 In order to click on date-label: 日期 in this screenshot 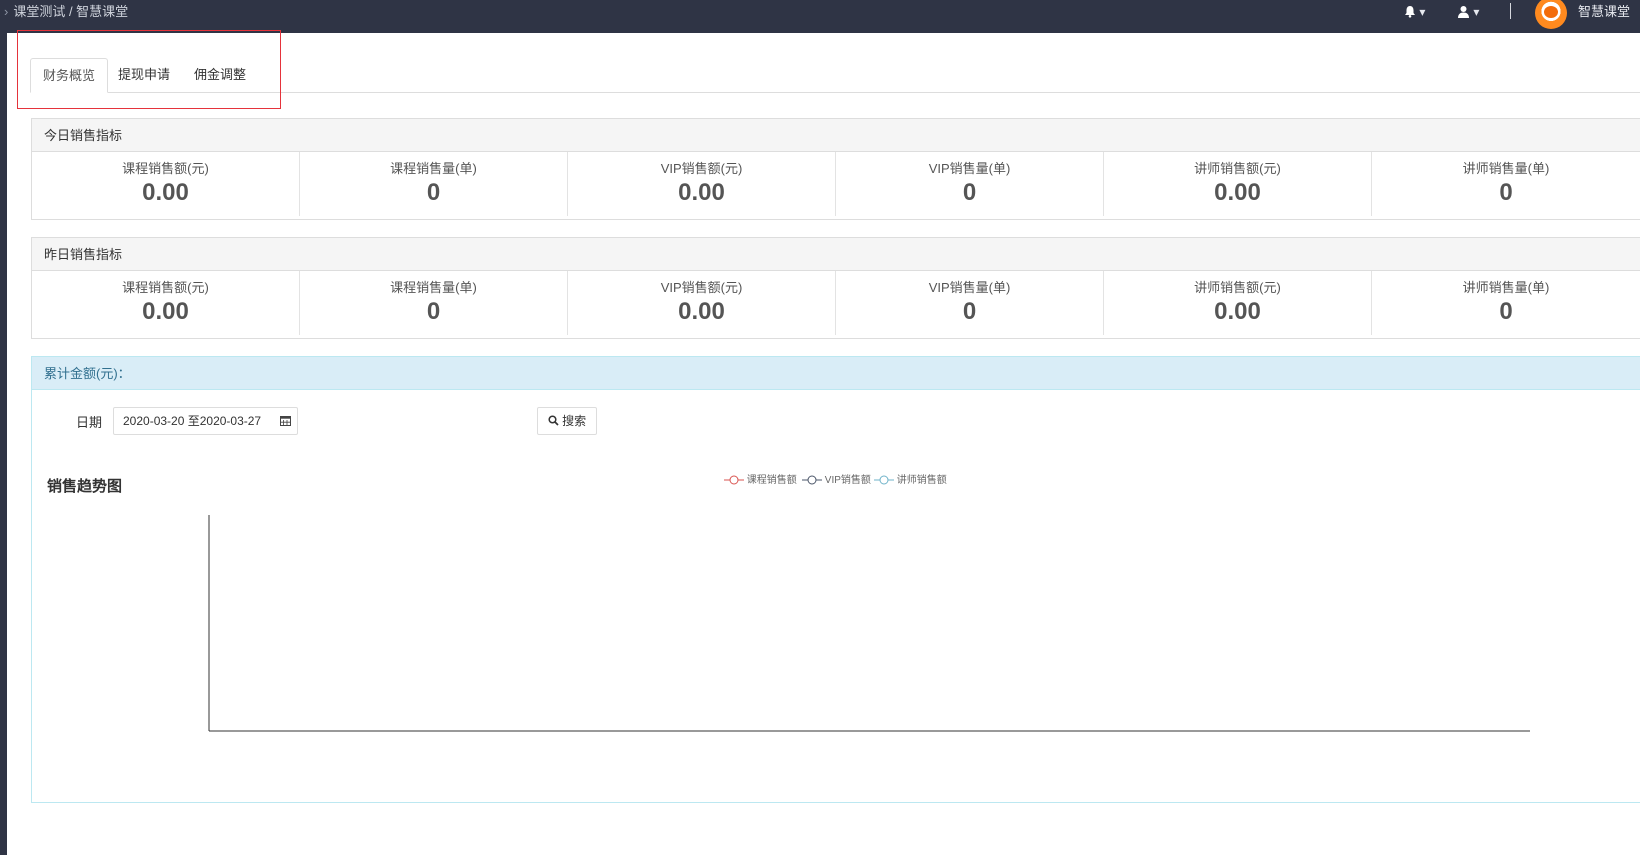, I will do `click(89, 422)`.